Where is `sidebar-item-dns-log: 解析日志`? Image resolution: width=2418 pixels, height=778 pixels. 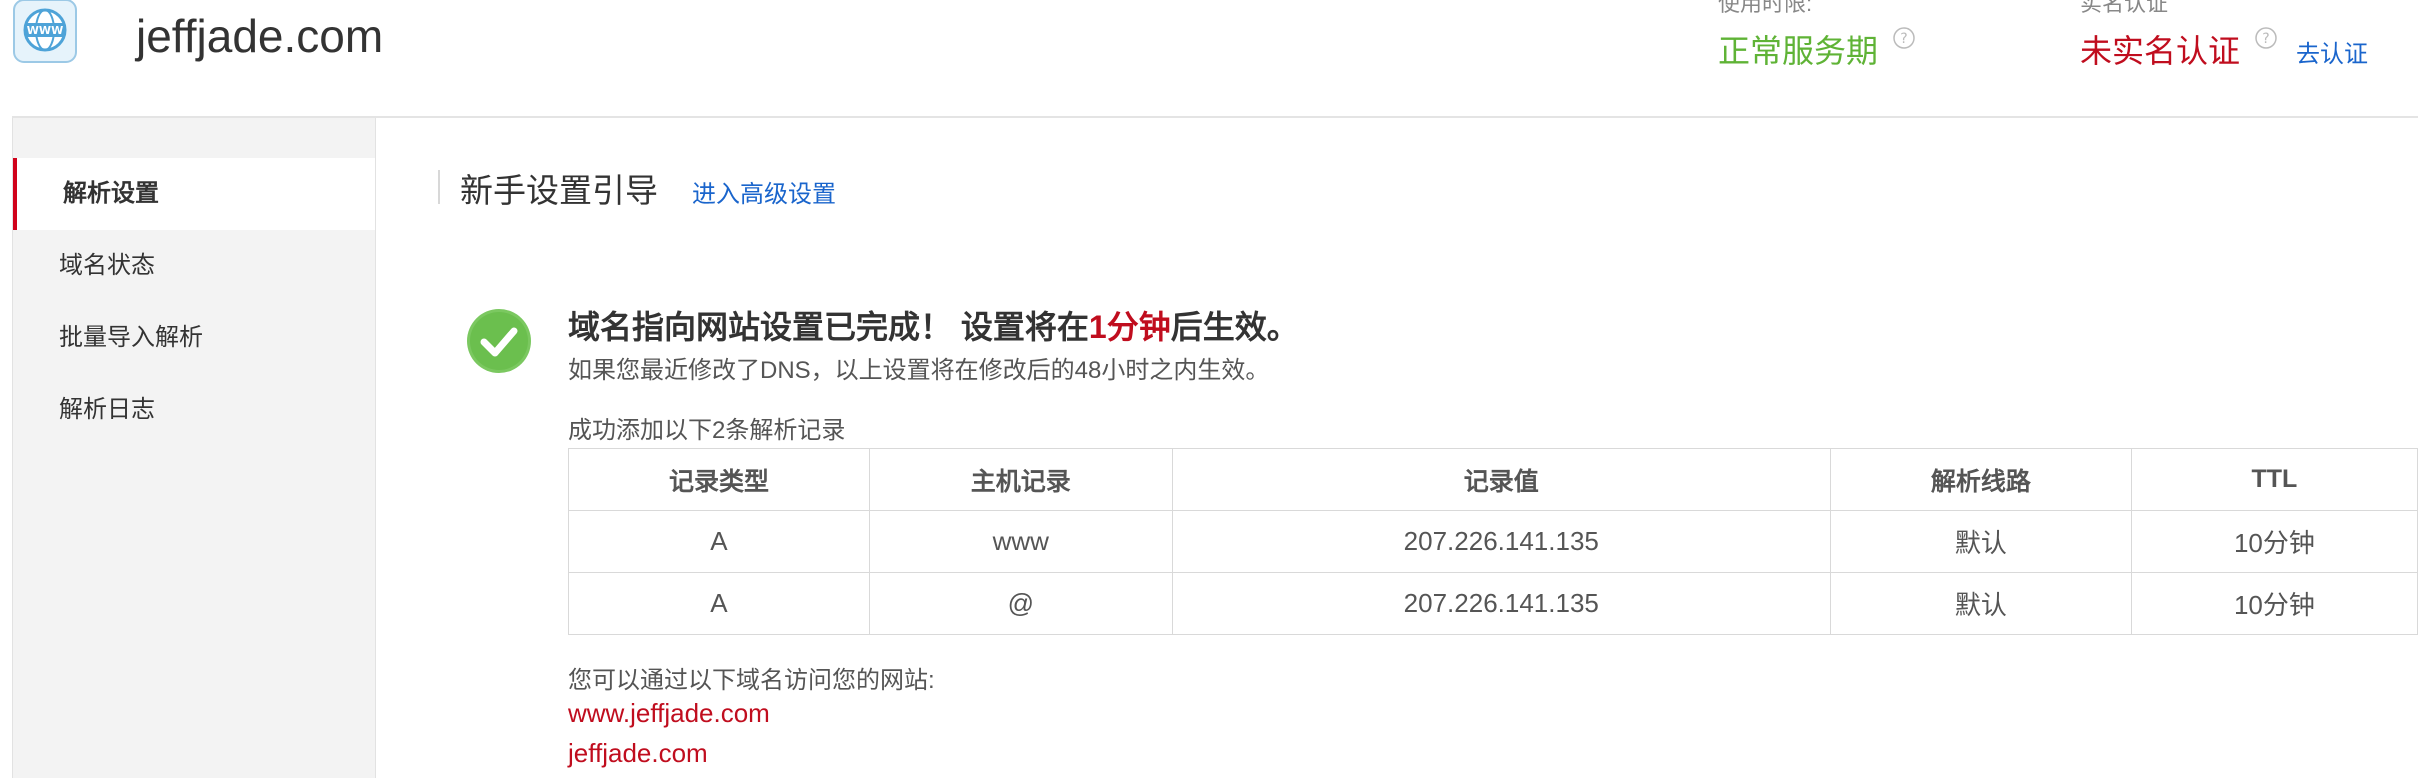 sidebar-item-dns-log: 解析日志 is located at coordinates (194, 410).